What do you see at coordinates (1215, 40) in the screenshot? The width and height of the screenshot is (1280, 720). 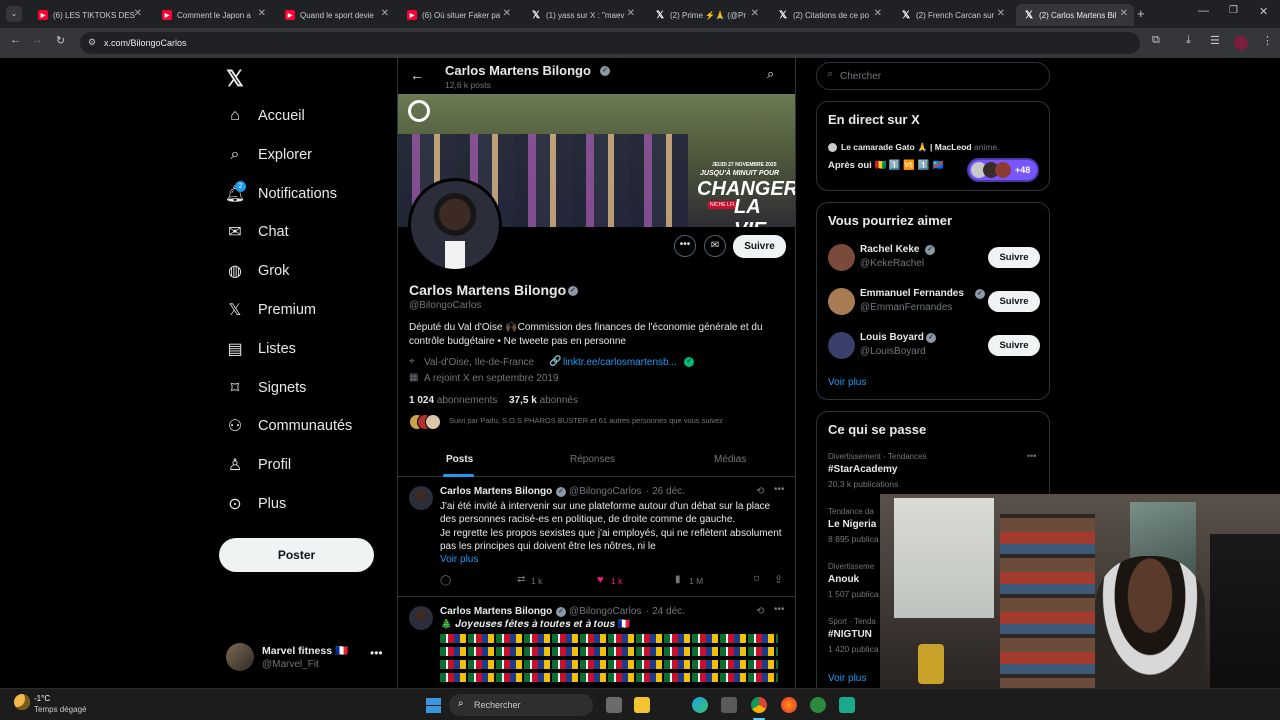 I see `tab-search-icon: ☰` at bounding box center [1215, 40].